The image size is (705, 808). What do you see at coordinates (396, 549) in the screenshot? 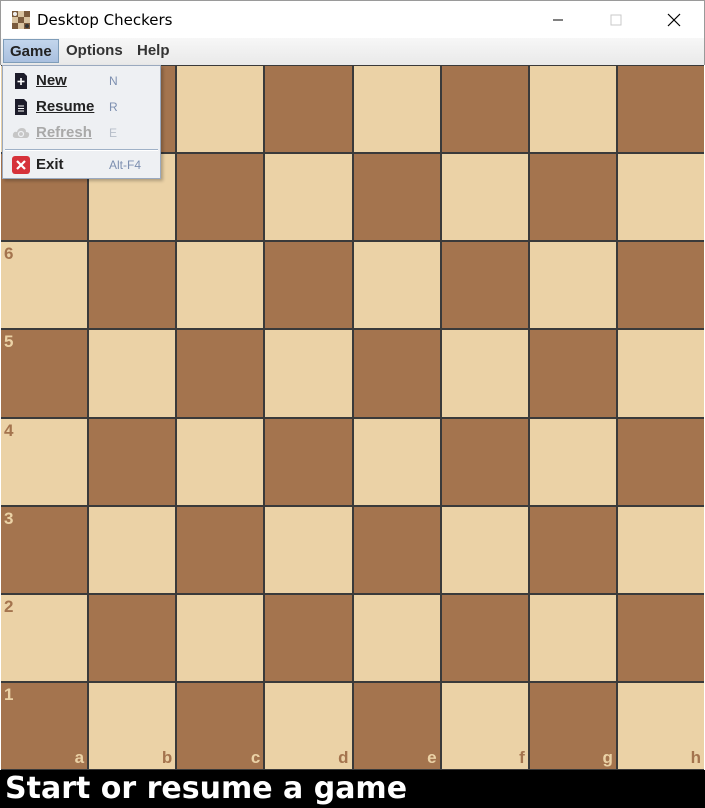
I see `board-square-e3` at bounding box center [396, 549].